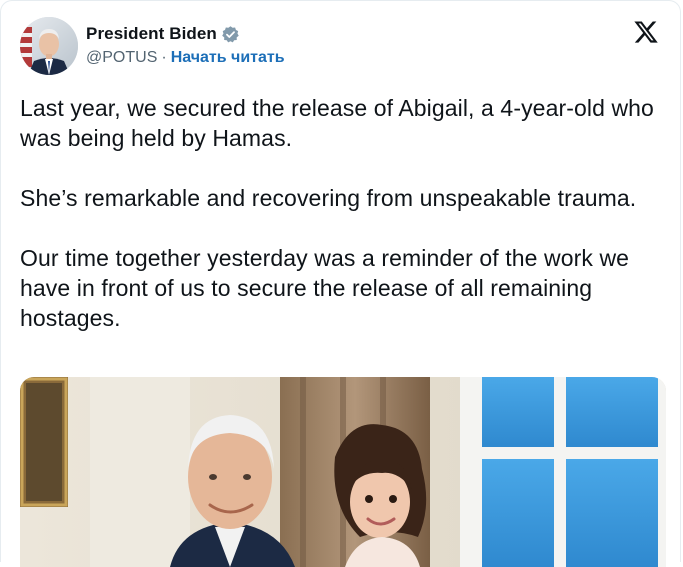 The image size is (683, 567). I want to click on author-handle: @POTUS, so click(121, 58).